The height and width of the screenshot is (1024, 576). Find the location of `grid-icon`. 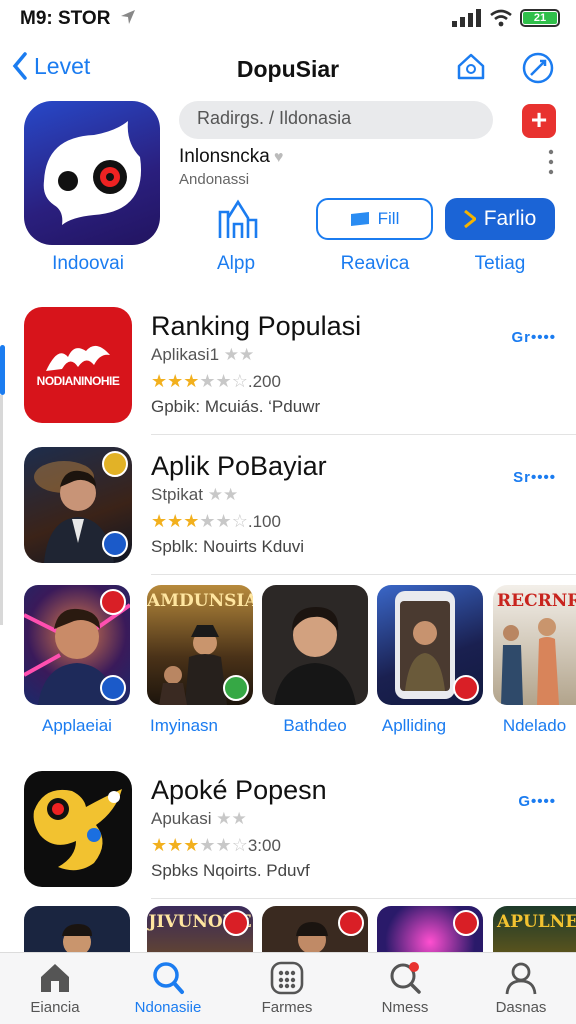

grid-icon is located at coordinates (287, 978).